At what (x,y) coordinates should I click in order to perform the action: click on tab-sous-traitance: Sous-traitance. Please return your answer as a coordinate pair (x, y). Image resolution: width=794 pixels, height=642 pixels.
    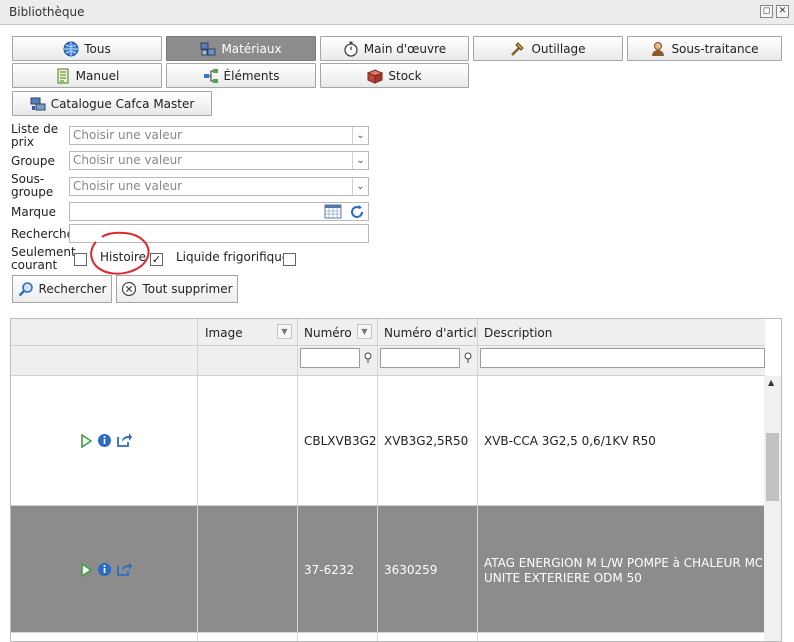
    Looking at the image, I should click on (704, 48).